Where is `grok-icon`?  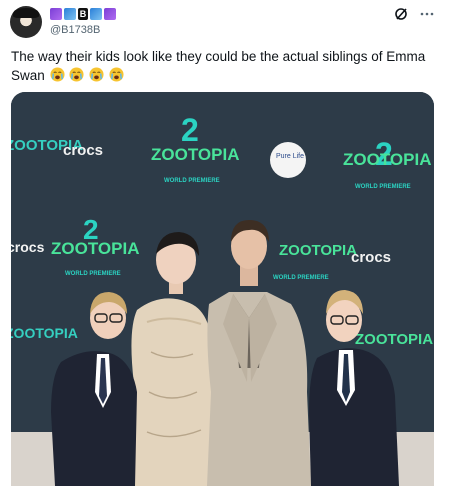 grok-icon is located at coordinates (401, 14).